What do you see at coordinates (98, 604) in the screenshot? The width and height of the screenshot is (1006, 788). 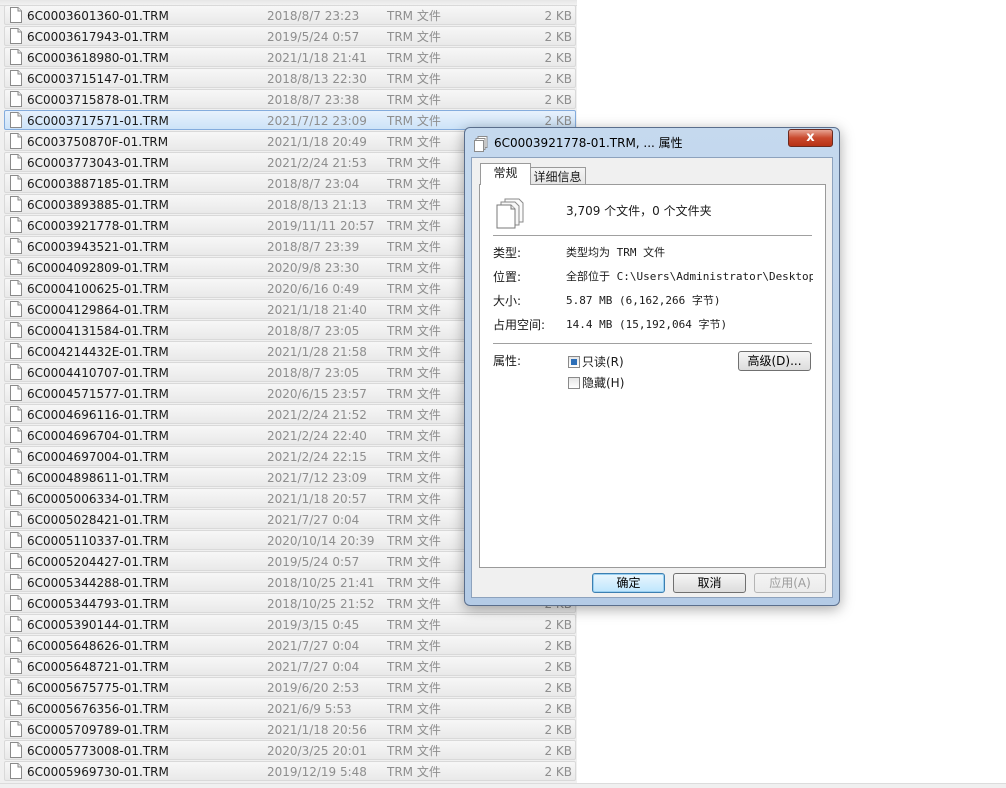 I see `file-name: 6C0005344793-01.TRM` at bounding box center [98, 604].